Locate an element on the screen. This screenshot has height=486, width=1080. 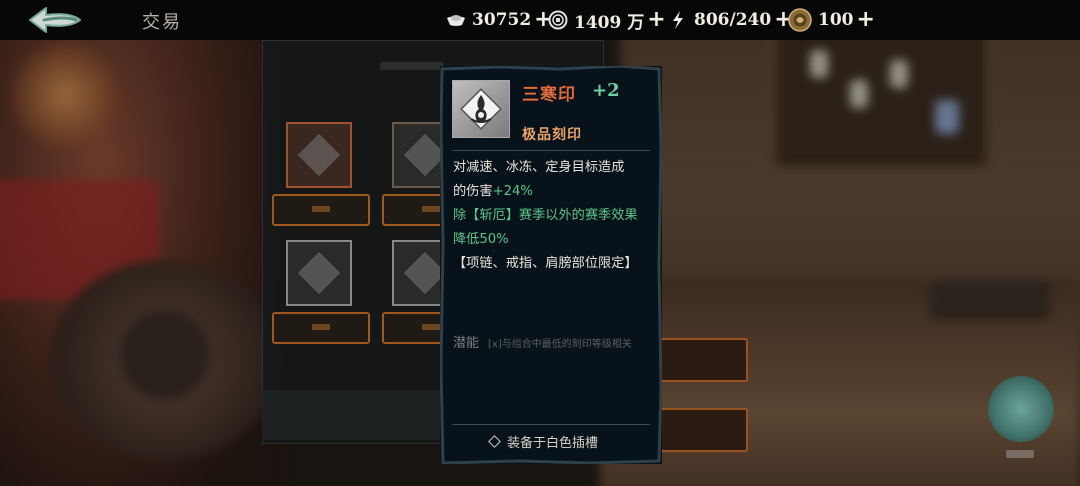
resource-value: 30752 is located at coordinates (502, 20).